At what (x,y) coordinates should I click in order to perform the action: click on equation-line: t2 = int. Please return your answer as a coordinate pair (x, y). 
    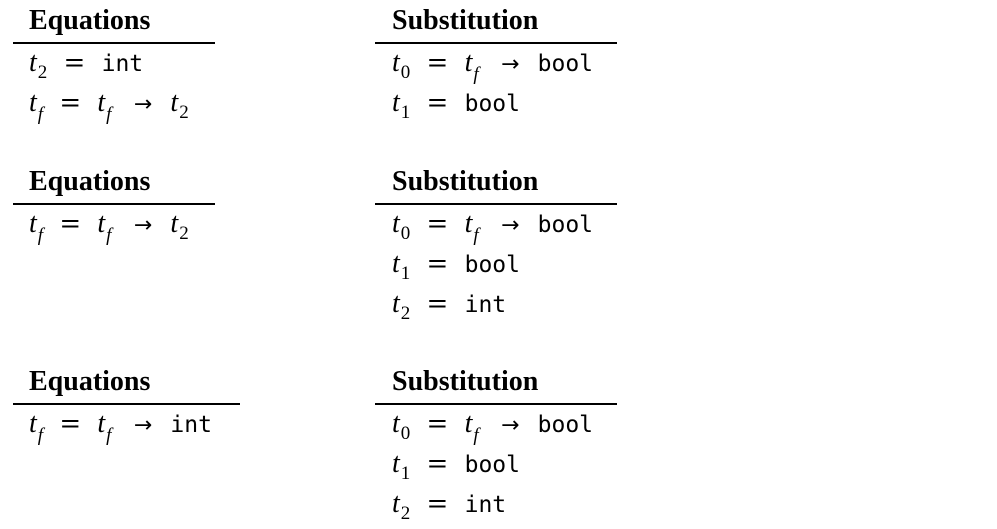
    Looking at the image, I should click on (86, 65).